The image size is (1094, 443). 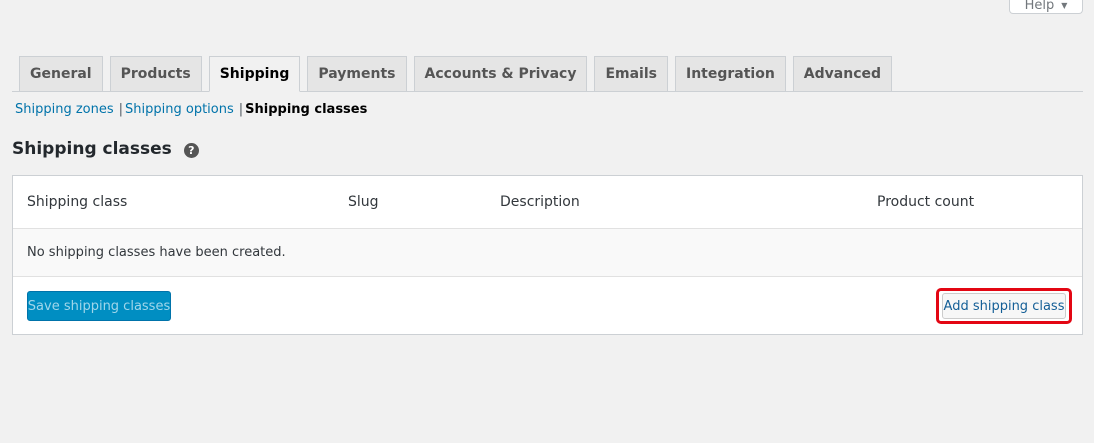 What do you see at coordinates (842, 73) in the screenshot?
I see `tab-advanced: Advanced` at bounding box center [842, 73].